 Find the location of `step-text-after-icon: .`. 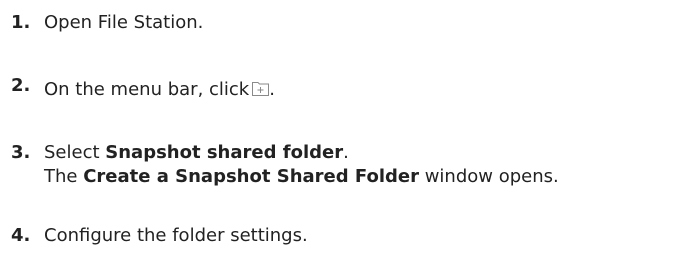

step-text-after-icon: . is located at coordinates (272, 89).